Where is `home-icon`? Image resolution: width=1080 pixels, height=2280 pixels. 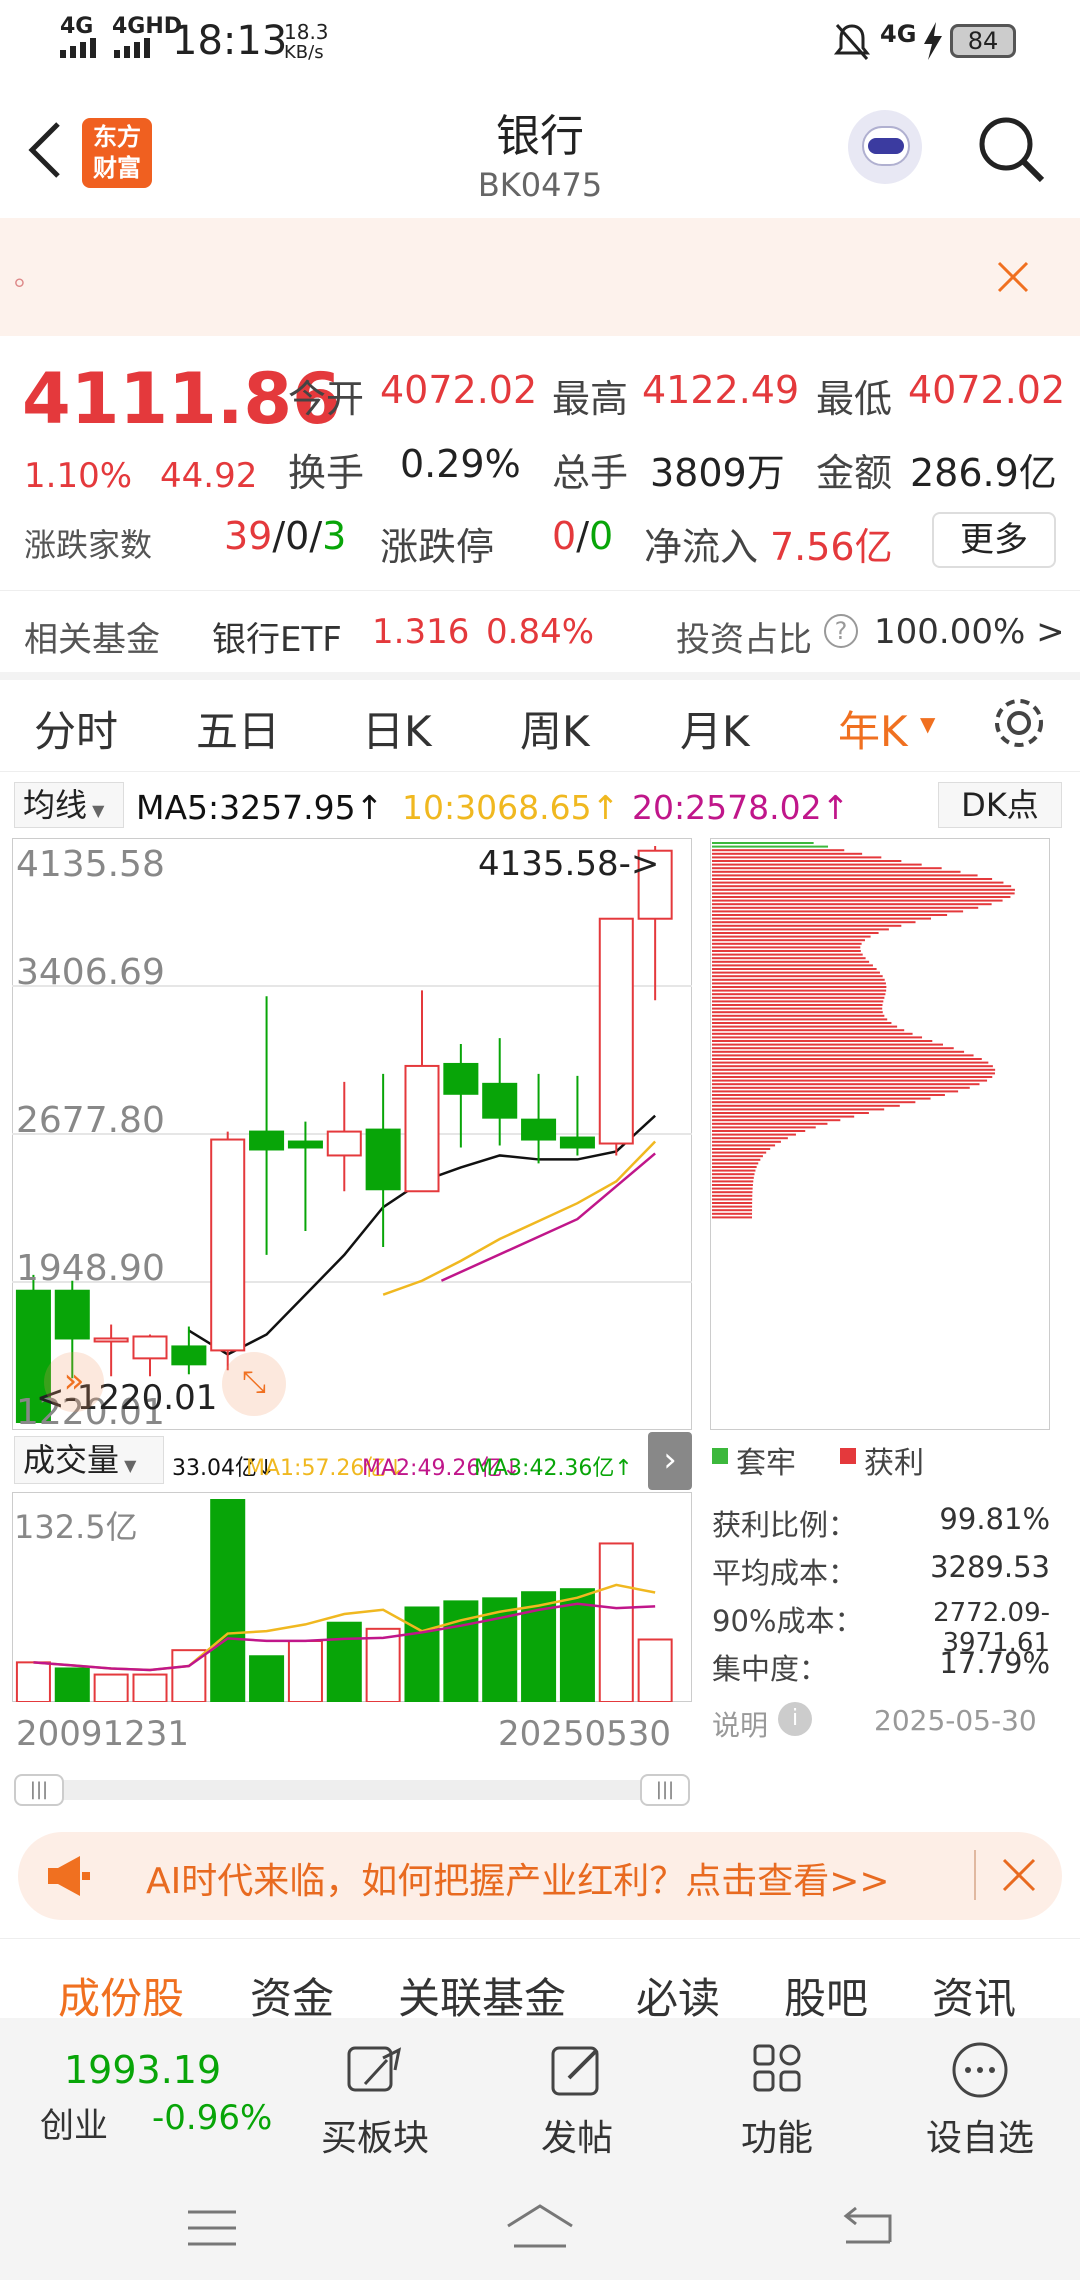 home-icon is located at coordinates (540, 2228).